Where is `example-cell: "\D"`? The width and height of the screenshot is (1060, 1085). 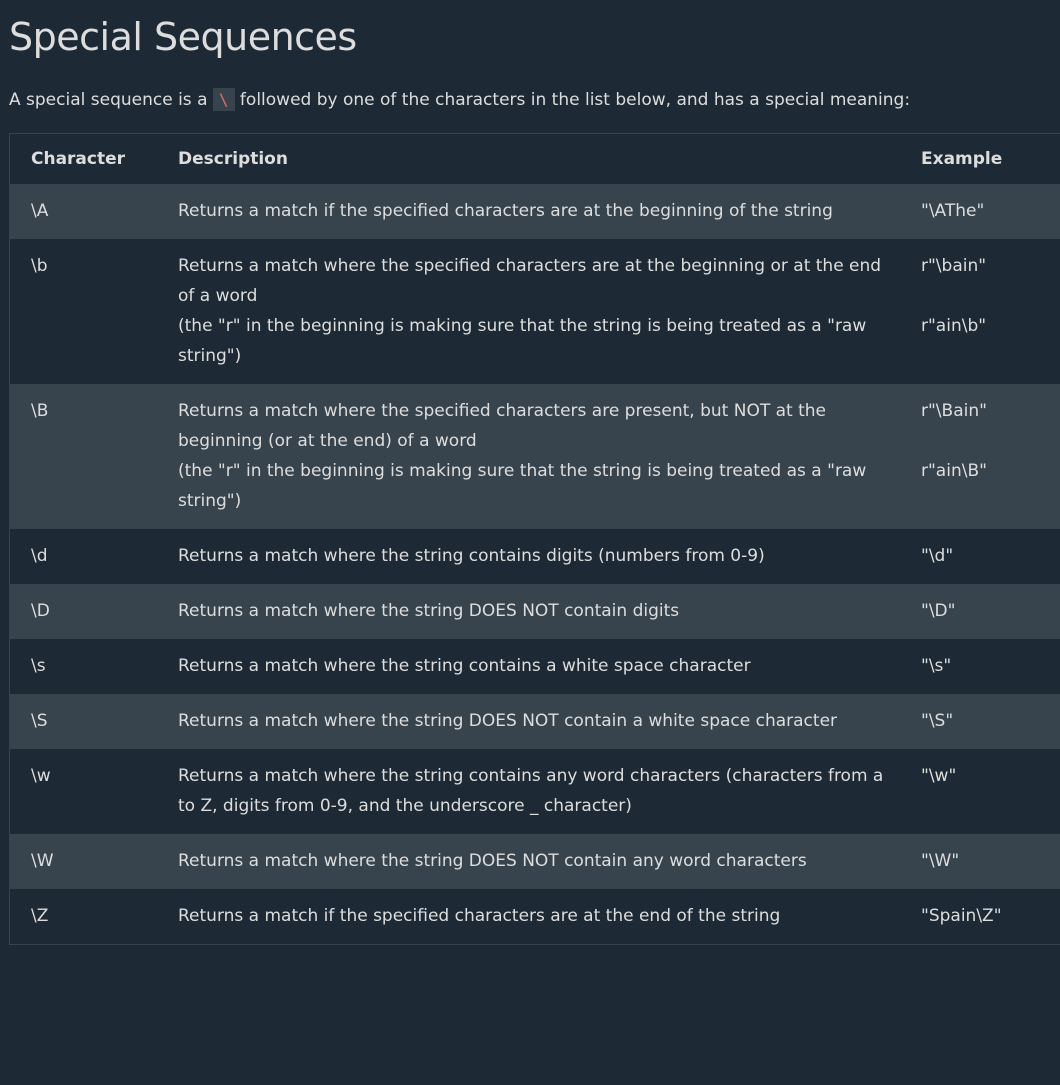
example-cell: "\D" is located at coordinates (980, 611).